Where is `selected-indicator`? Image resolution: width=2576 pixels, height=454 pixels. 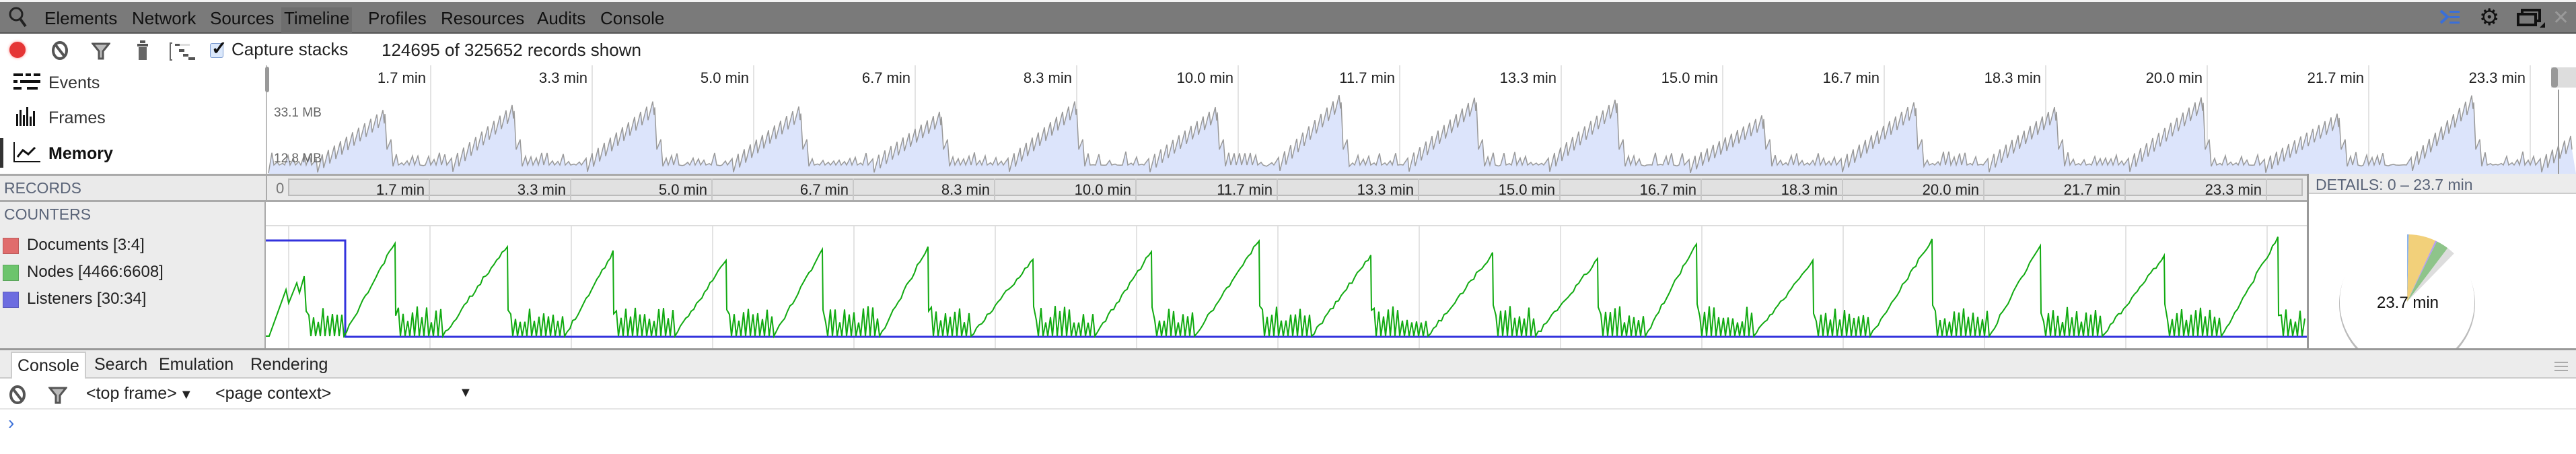 selected-indicator is located at coordinates (1, 153).